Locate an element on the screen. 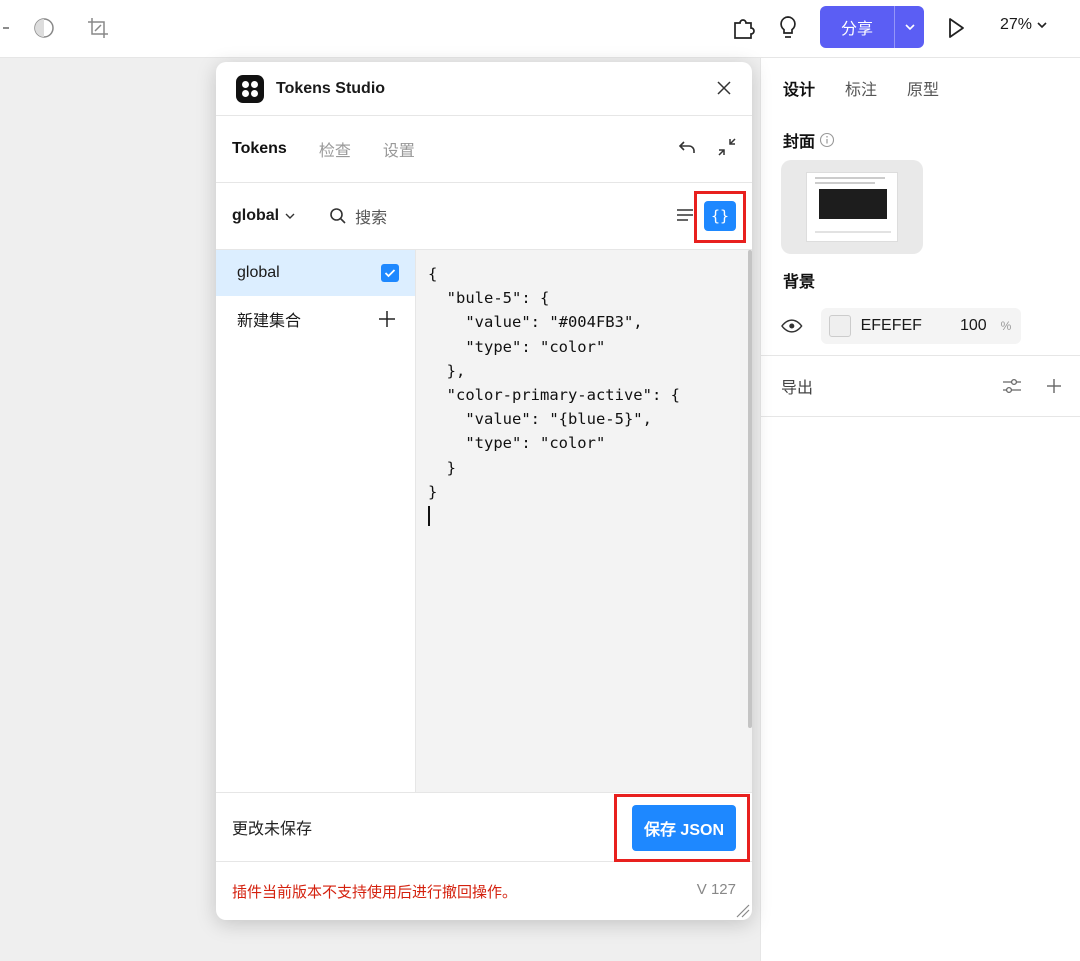  token-set-selector: global is located at coordinates (263, 216).